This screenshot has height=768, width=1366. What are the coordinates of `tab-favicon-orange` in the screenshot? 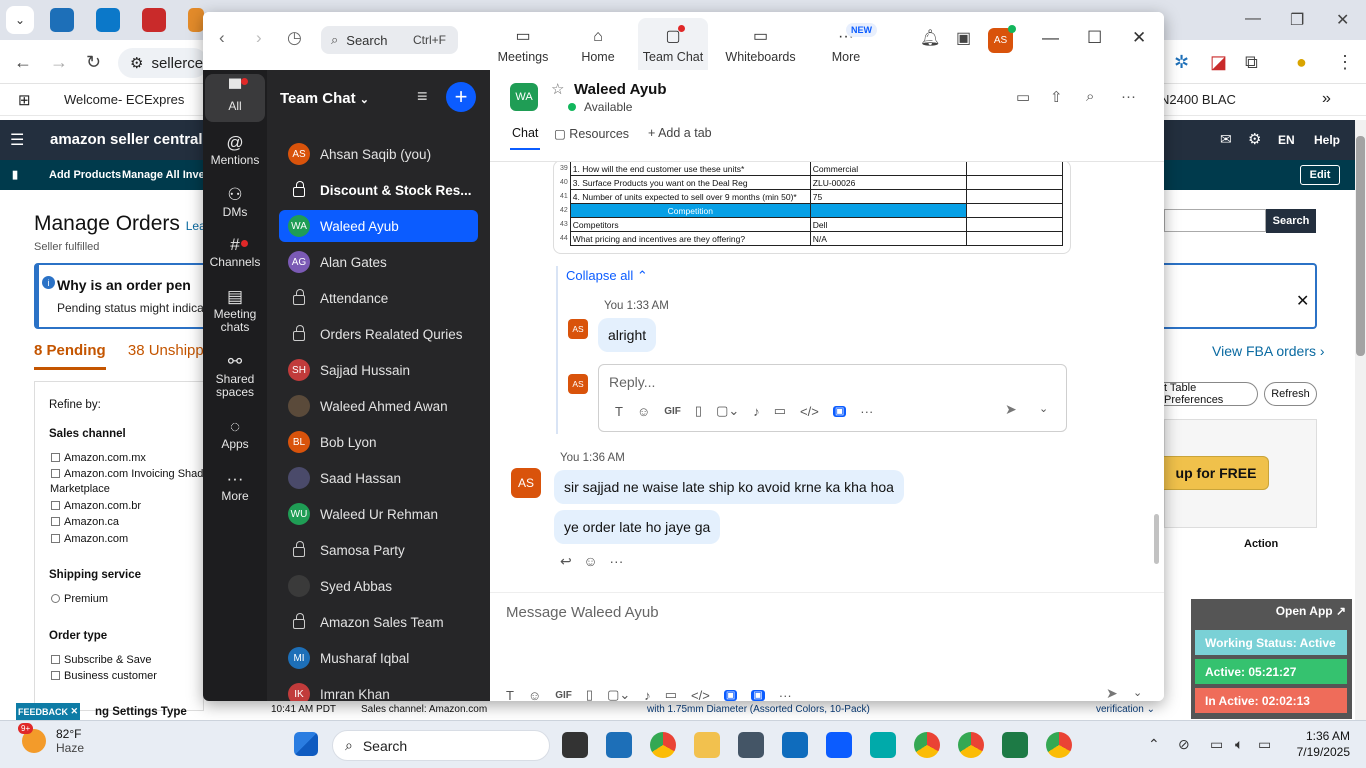 It's located at (196, 20).